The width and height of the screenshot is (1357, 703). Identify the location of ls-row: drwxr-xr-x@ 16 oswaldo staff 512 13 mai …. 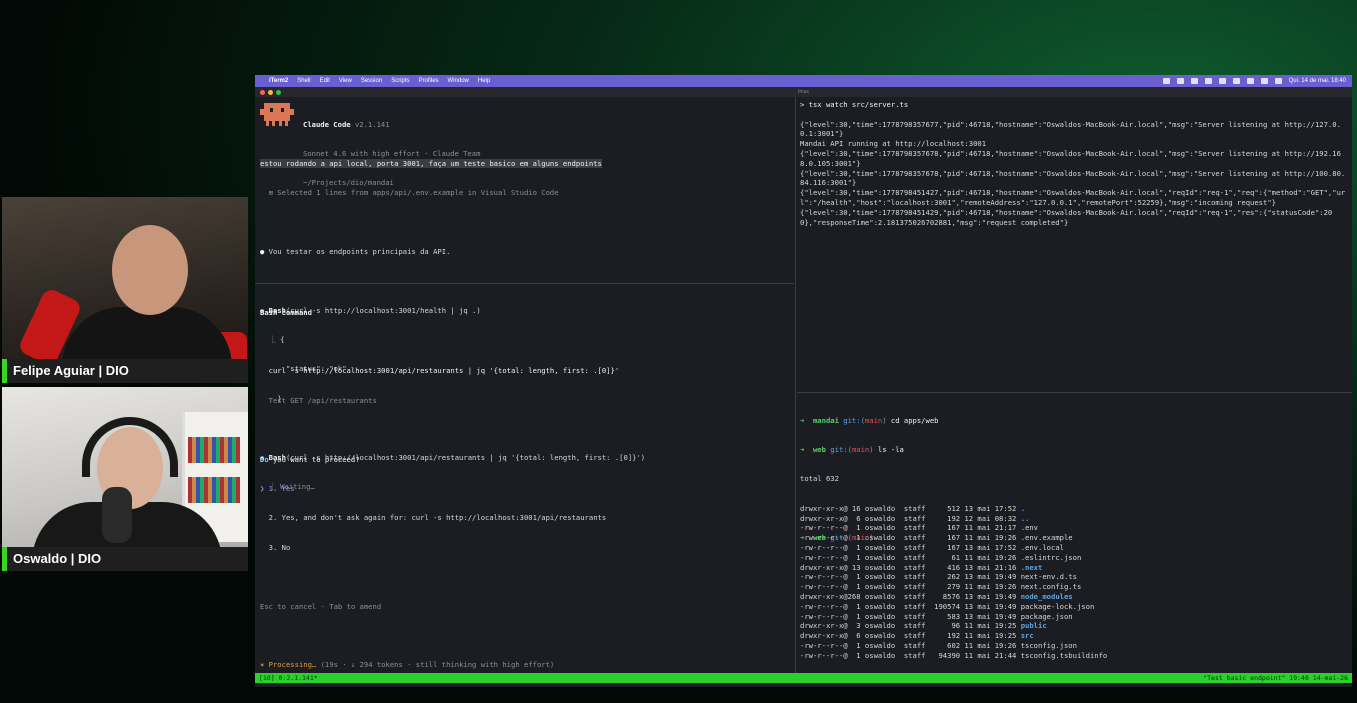
(1074, 509).